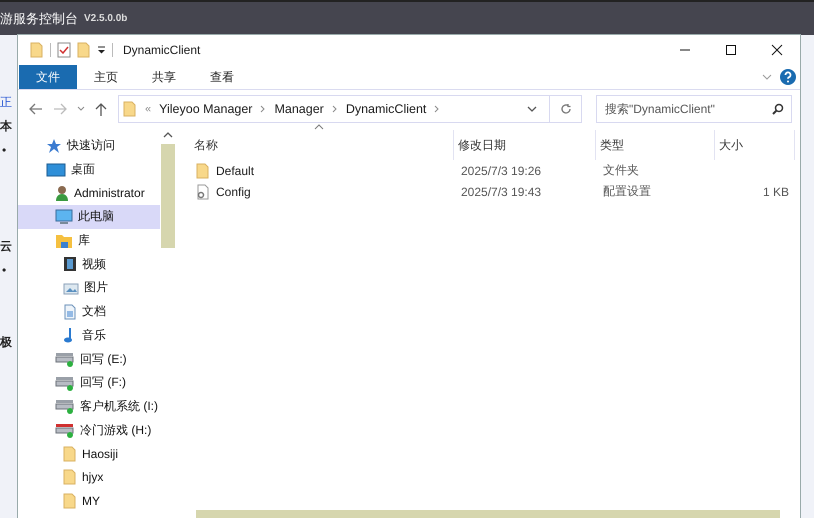 Image resolution: width=814 pixels, height=518 pixels. Describe the element at coordinates (525, 145) in the screenshot. I see `column-header: 修改日期` at that location.